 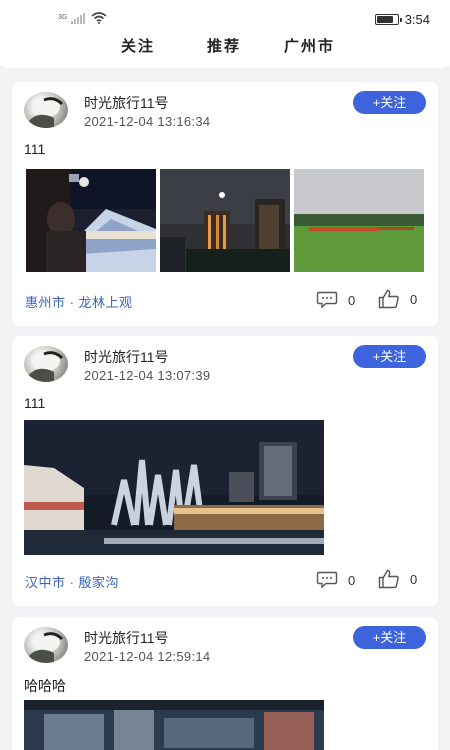 I want to click on status-bar: 3G 3:54, so click(x=225, y=15).